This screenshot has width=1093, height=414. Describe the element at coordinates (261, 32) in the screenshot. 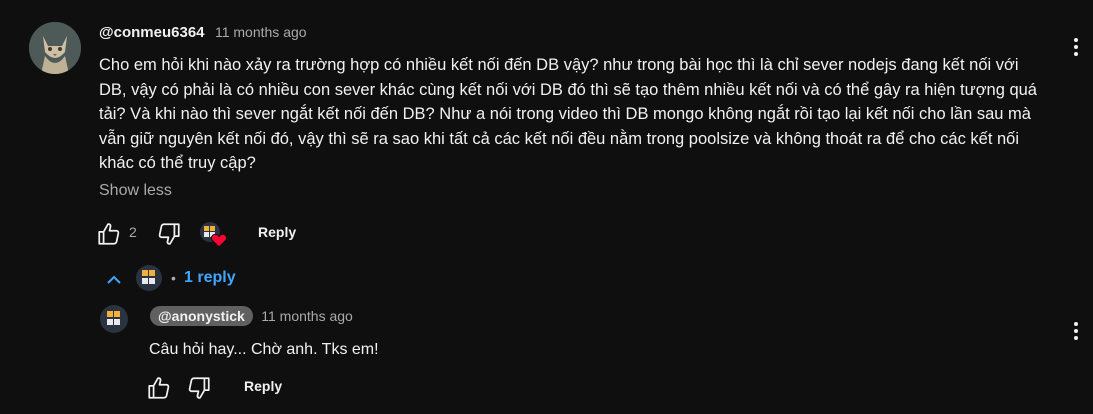

I see `comment-time: 11 months ago` at that location.